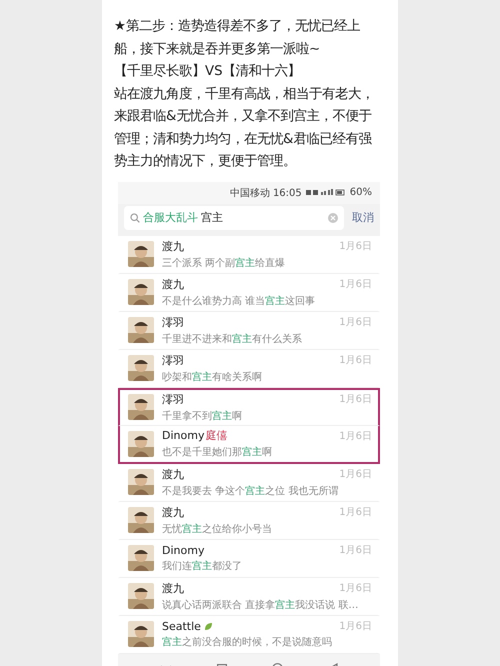 The height and width of the screenshot is (666, 500). Describe the element at coordinates (244, 128) in the screenshot. I see `article-paragraph: 站在渡九角度，千里有高战，相当于有老大，来跟君临&无忧合并，又拿不到宫主，不便于管理；清和势力均匀，在无忧&君临已经有强势主力的情况下，更便于管理。` at that location.